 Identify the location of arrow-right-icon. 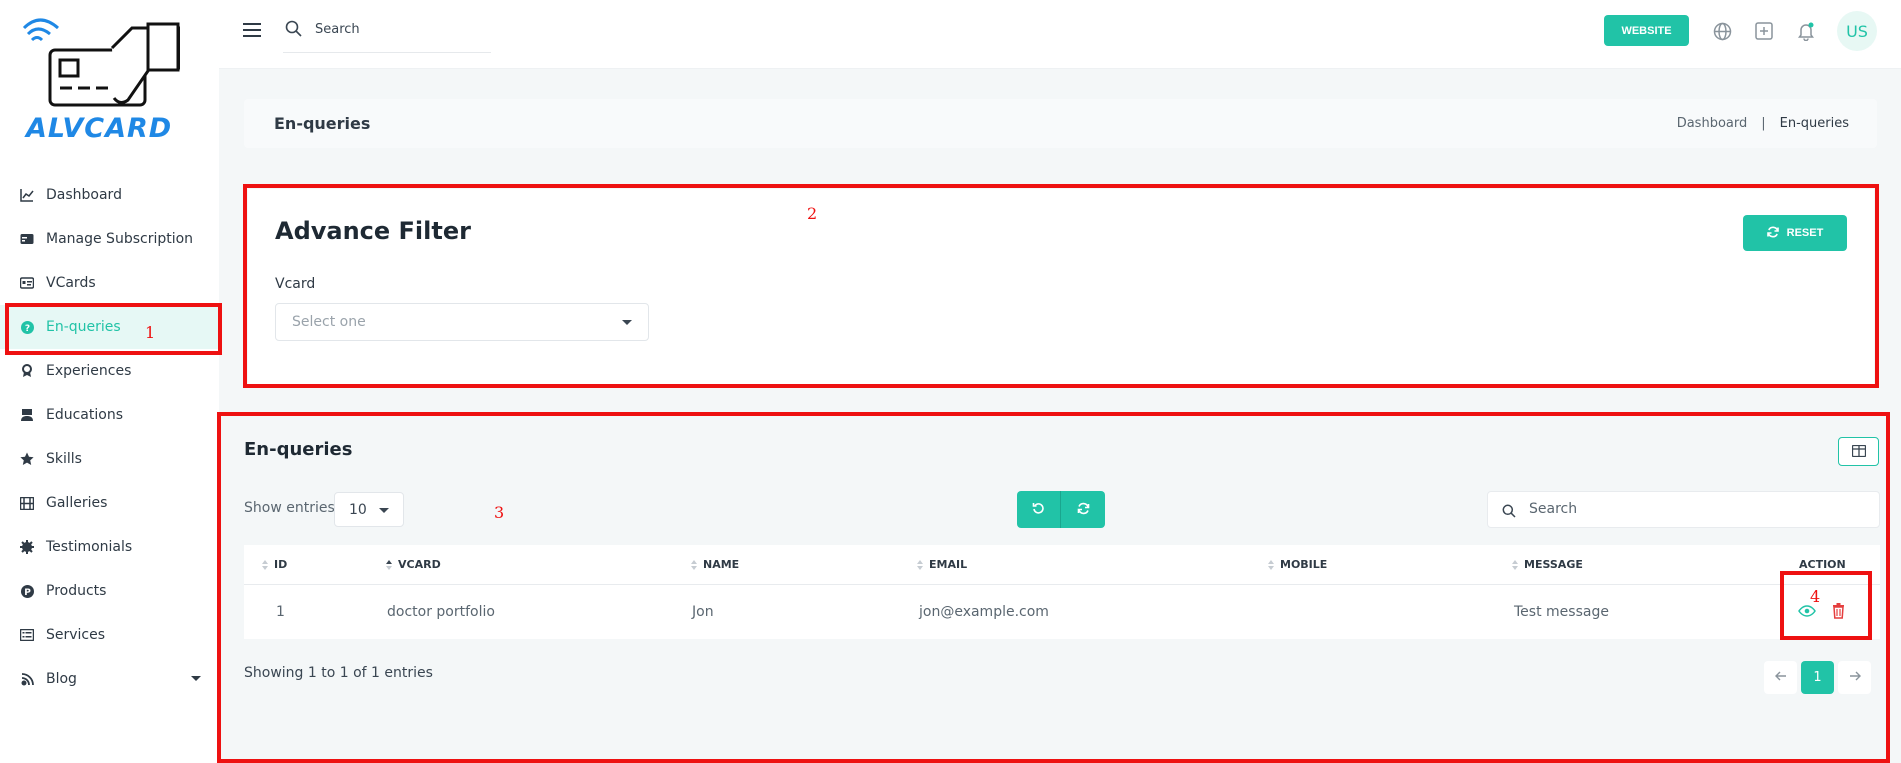
(1855, 677).